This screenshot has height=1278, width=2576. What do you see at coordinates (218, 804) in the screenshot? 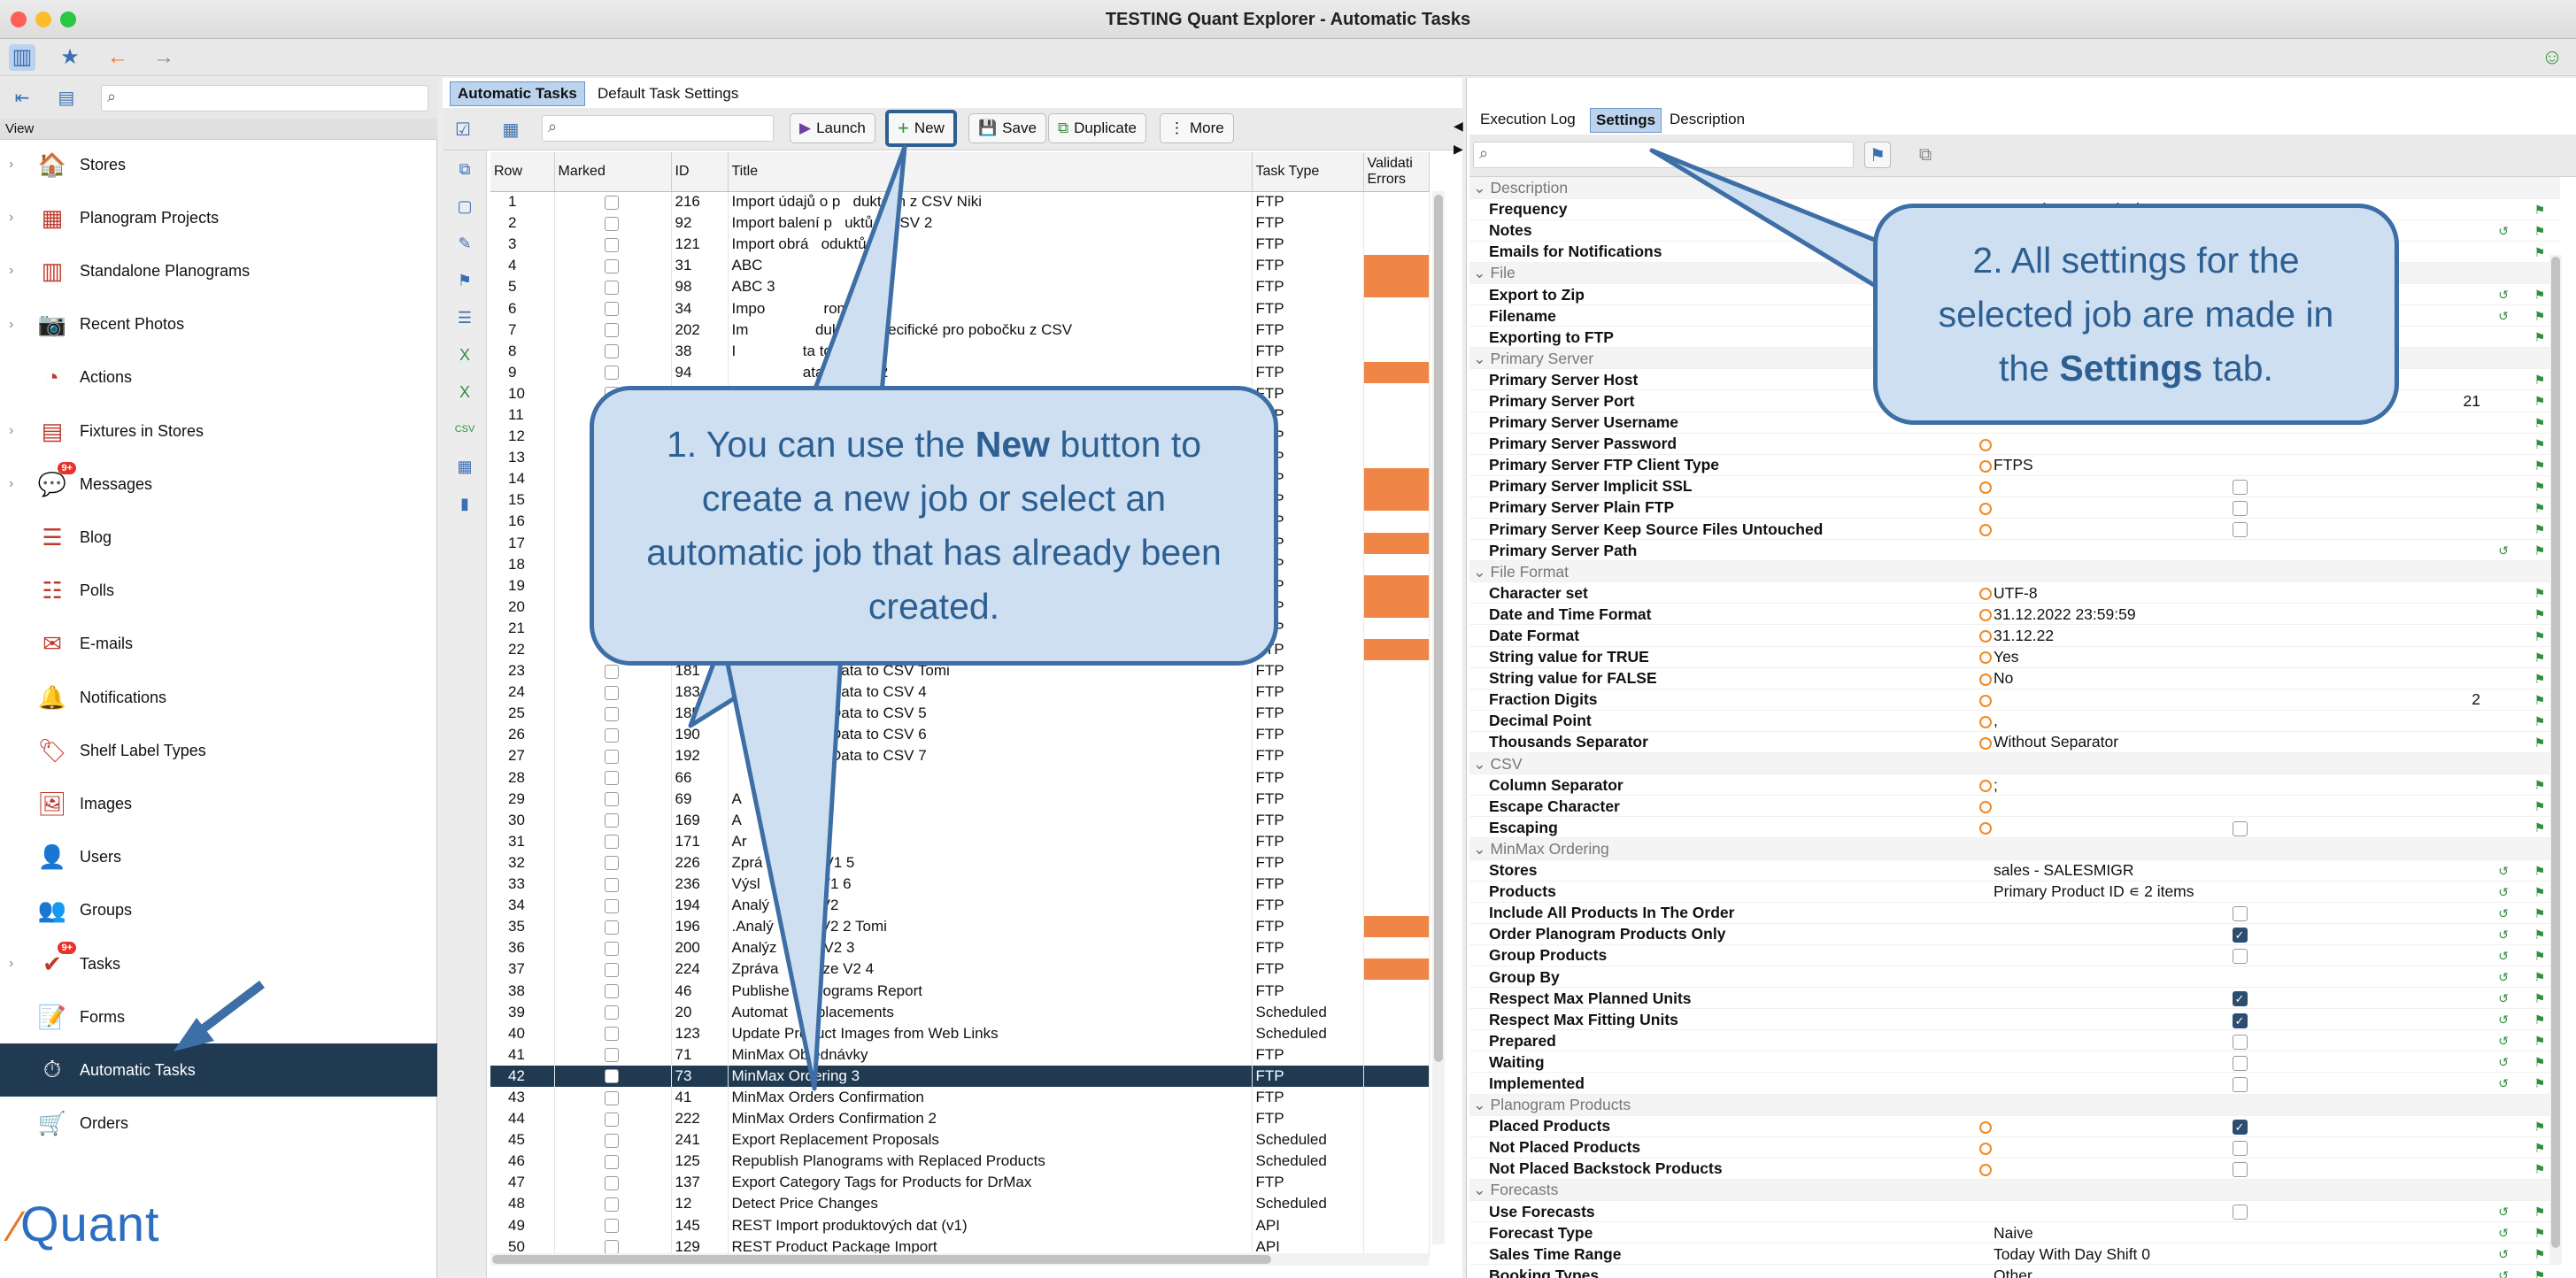
I see `sidebar-item-images: 🖼 Images` at bounding box center [218, 804].